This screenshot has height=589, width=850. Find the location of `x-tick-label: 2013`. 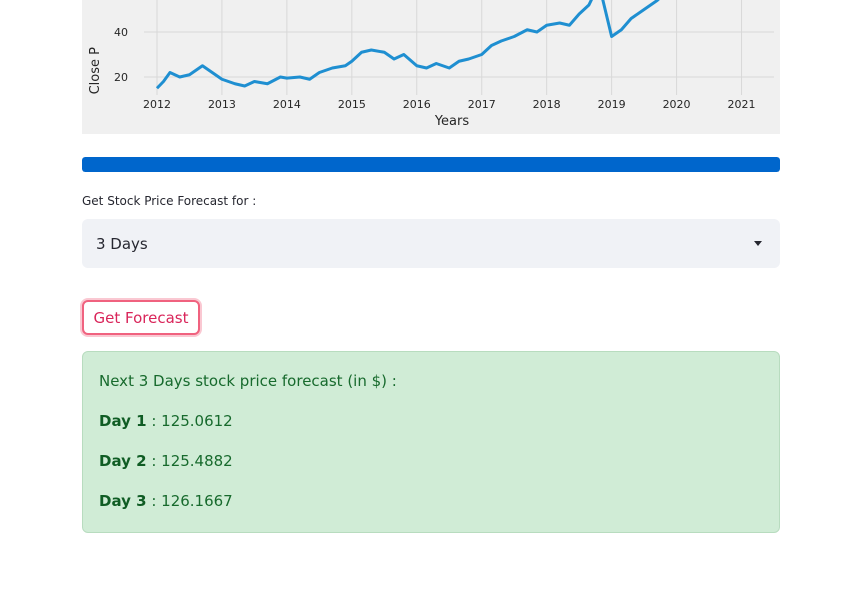

x-tick-label: 2013 is located at coordinates (222, 104).